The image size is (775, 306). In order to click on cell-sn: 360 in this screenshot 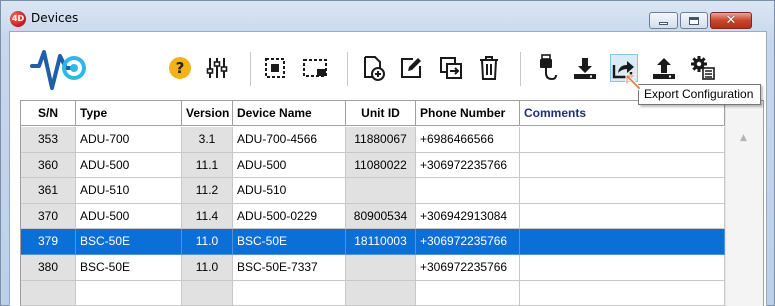, I will do `click(48, 165)`.